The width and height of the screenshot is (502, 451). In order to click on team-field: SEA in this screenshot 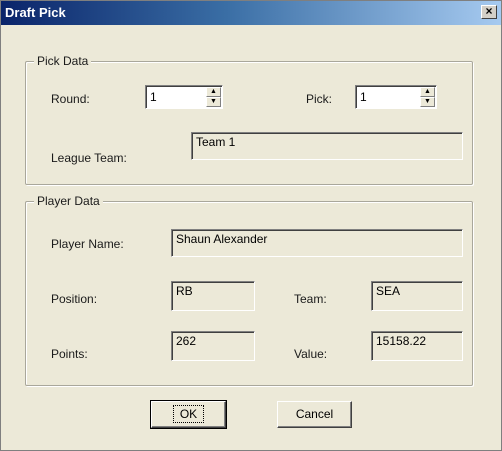, I will do `click(417, 296)`.